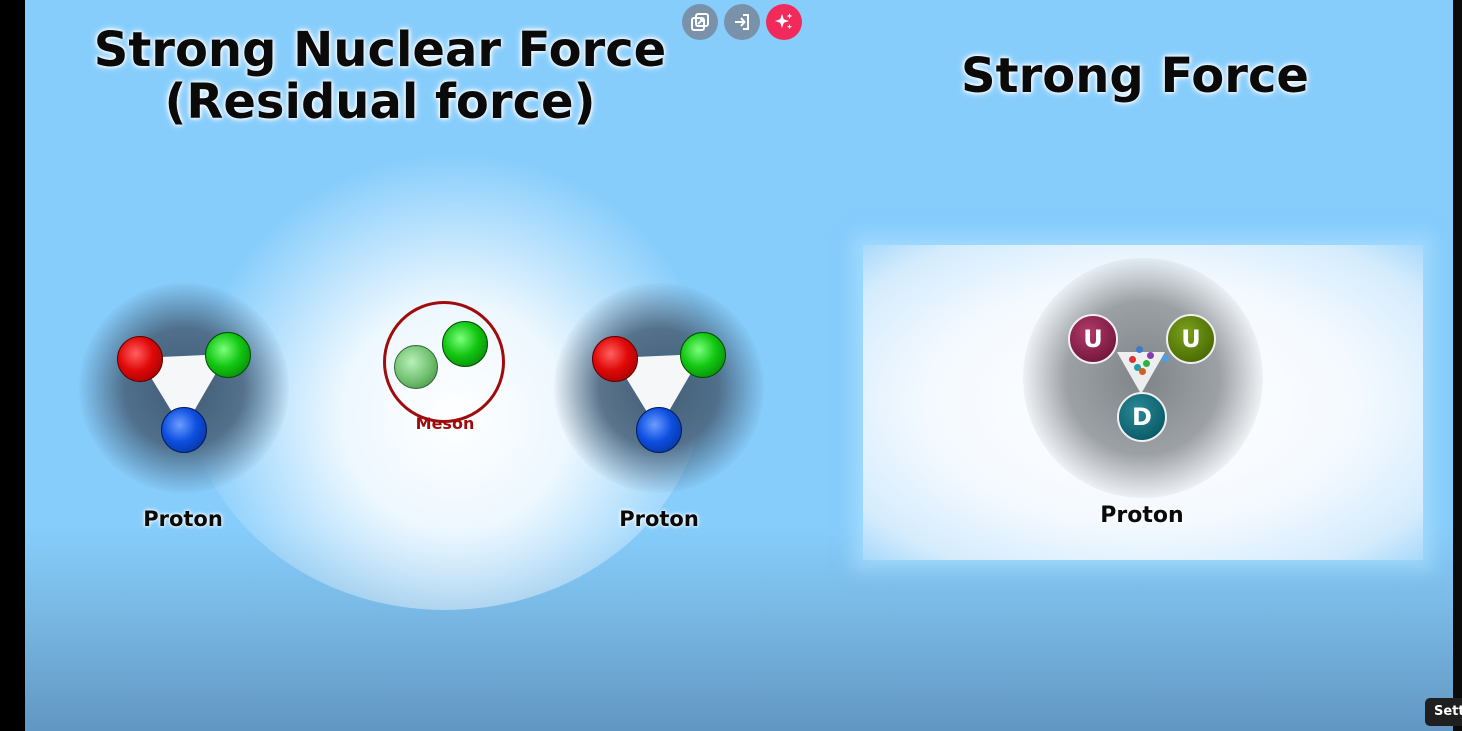  What do you see at coordinates (380, 102) in the screenshot?
I see `residual-force-title-line2: (Residual force)` at bounding box center [380, 102].